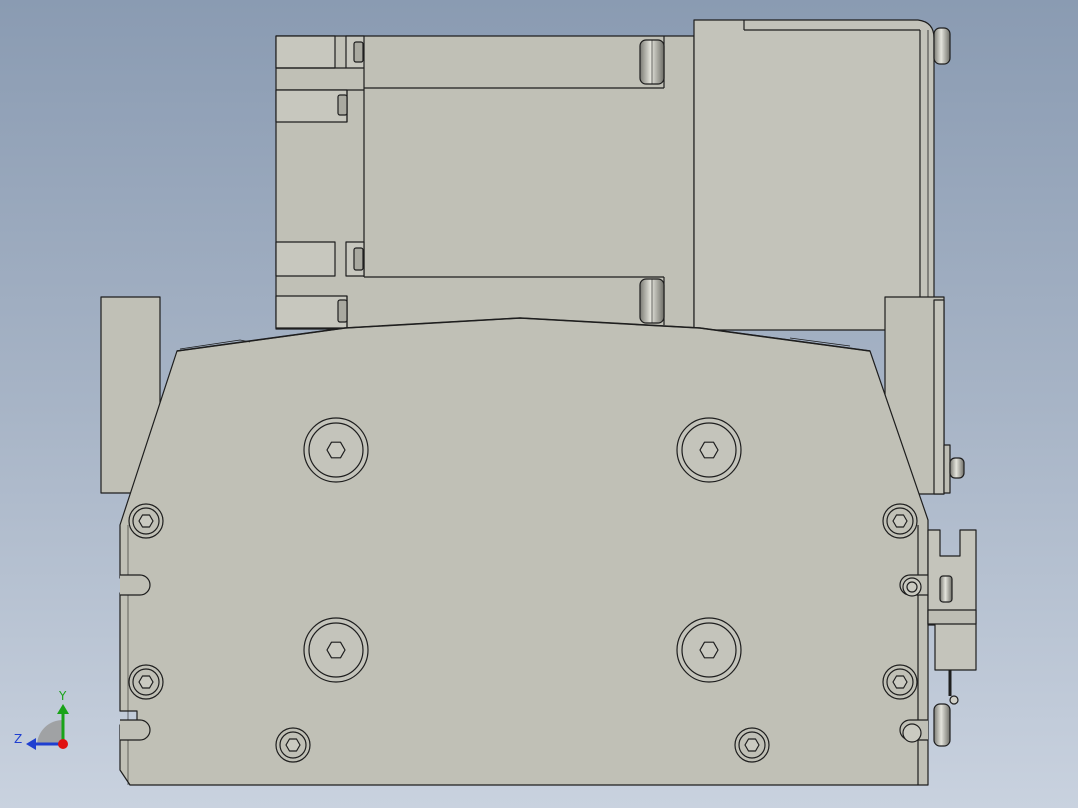  I want to click on hex-screw-right-lower, so click(900, 682).